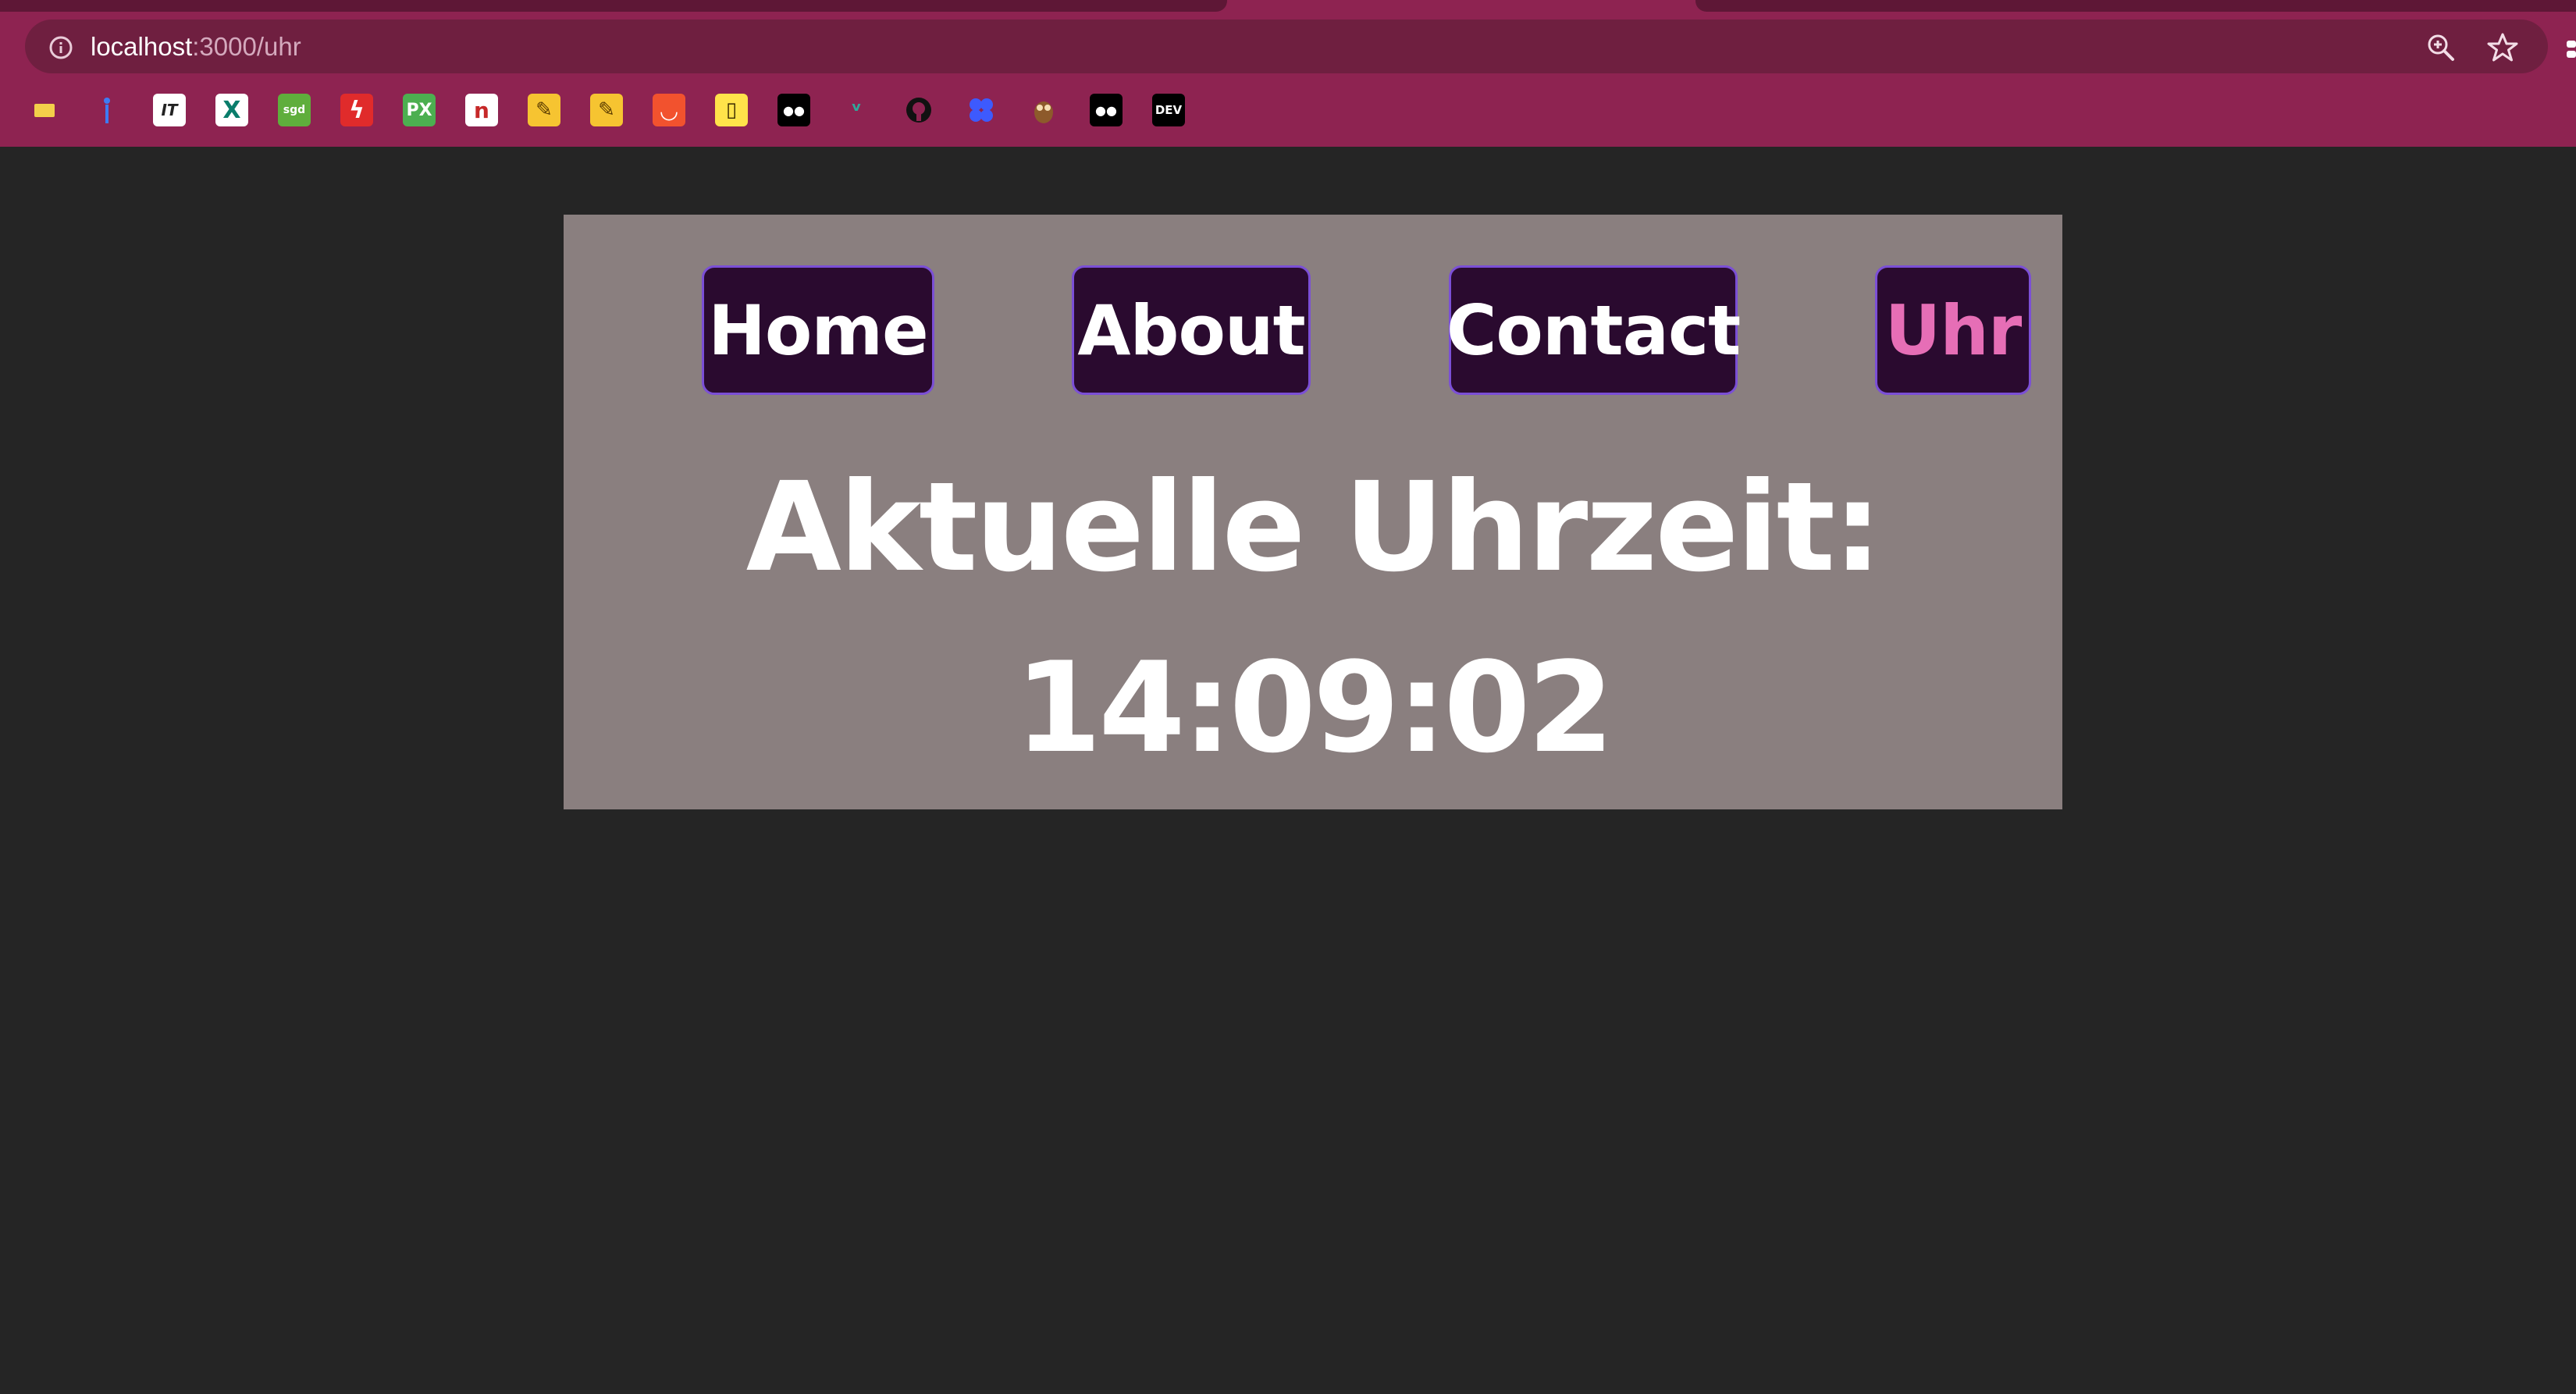  Describe the element at coordinates (919, 110) in the screenshot. I see `github-bookmark` at that location.